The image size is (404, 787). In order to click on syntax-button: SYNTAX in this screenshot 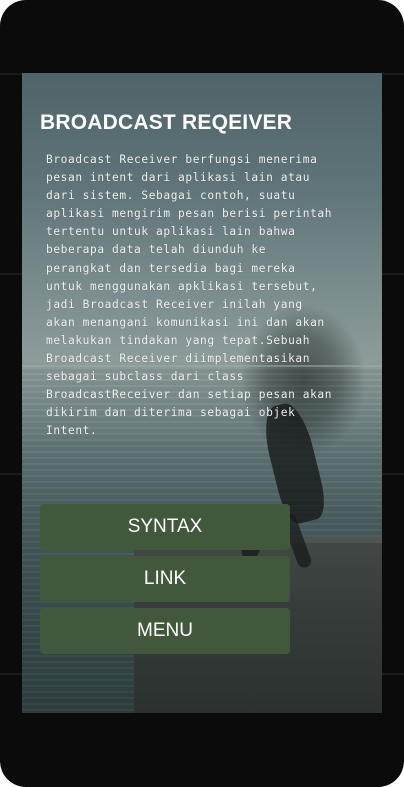, I will do `click(165, 527)`.